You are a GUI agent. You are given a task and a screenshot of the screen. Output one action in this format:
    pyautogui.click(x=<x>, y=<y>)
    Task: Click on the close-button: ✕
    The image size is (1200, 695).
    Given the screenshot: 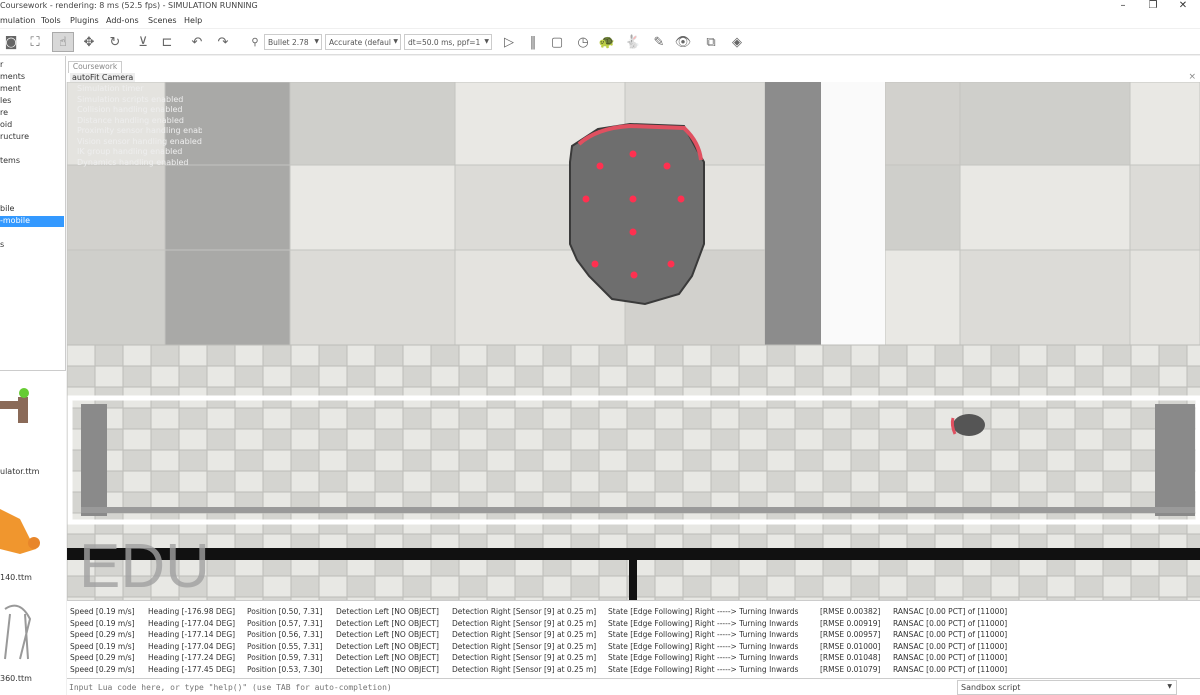 What is the action you would take?
    pyautogui.click(x=1183, y=5)
    